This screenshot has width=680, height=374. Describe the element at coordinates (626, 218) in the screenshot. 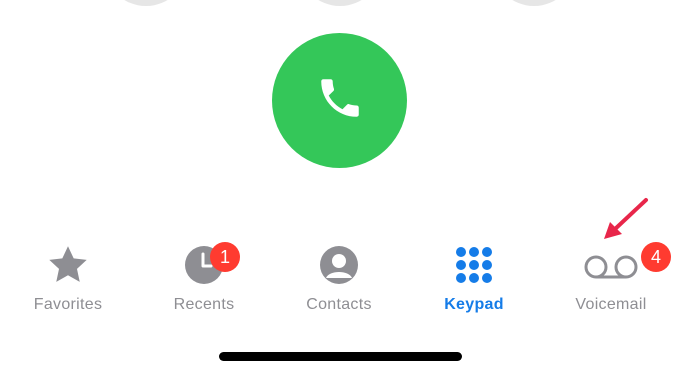

I see `annotation-arrow-icon` at that location.